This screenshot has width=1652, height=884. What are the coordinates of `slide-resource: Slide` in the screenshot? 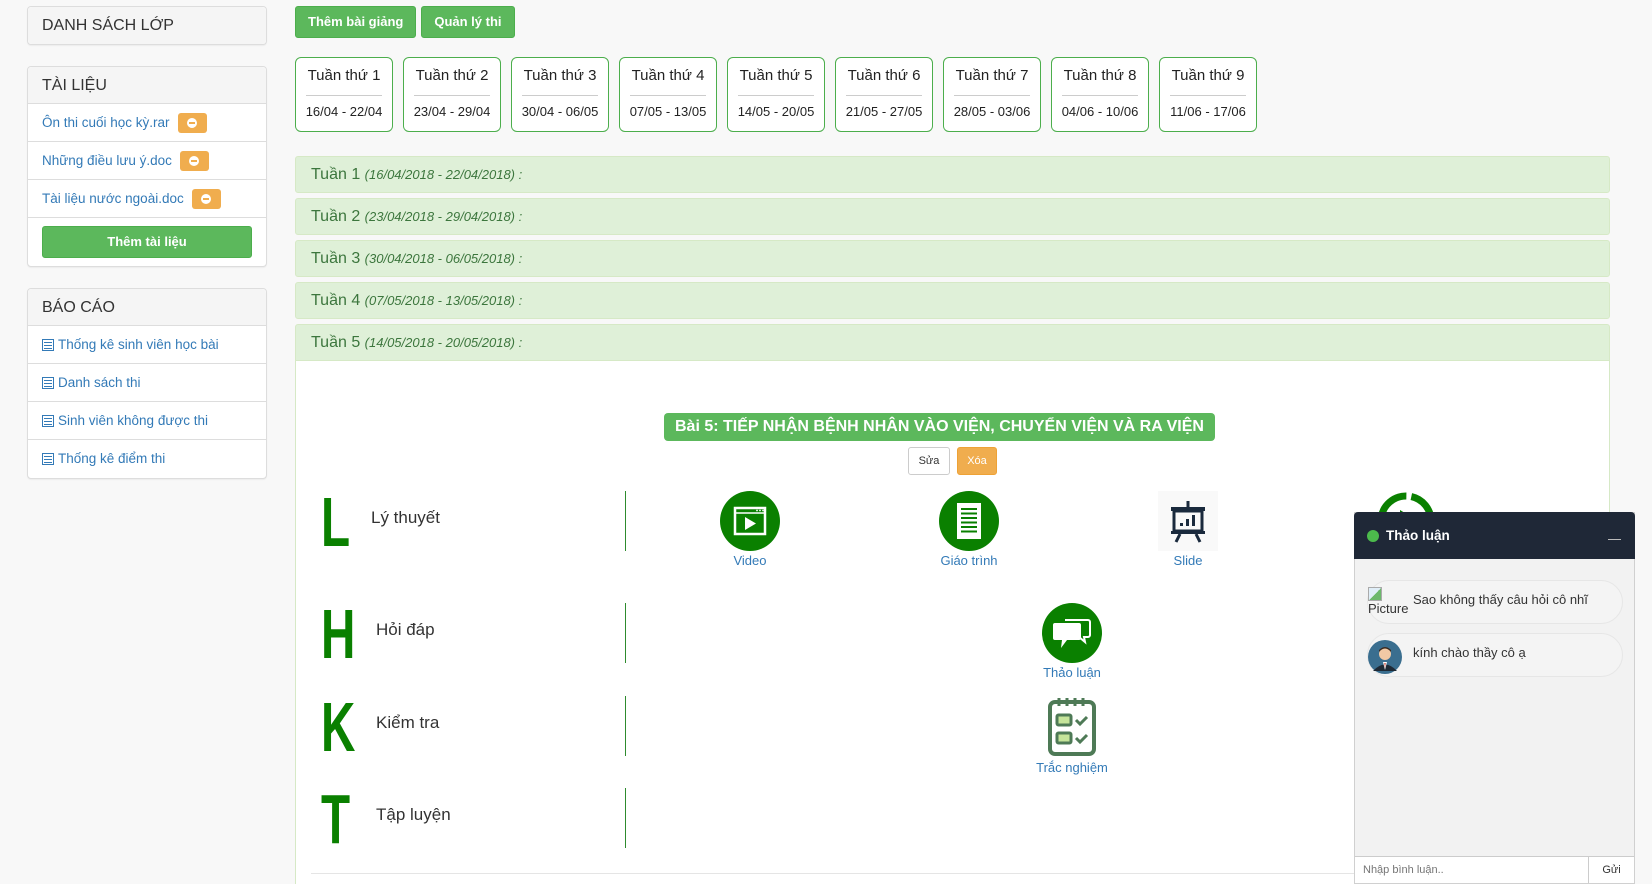 It's located at (1188, 529).